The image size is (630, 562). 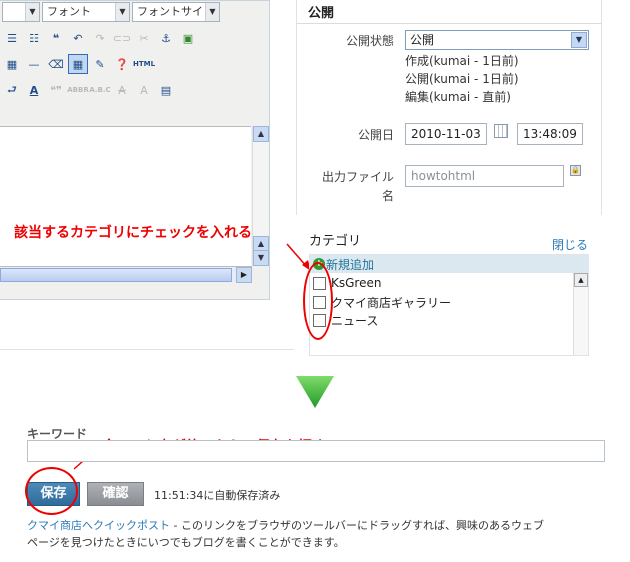 What do you see at coordinates (357, 186) in the screenshot?
I see `output-file-label: 出力ファイル 名` at bounding box center [357, 186].